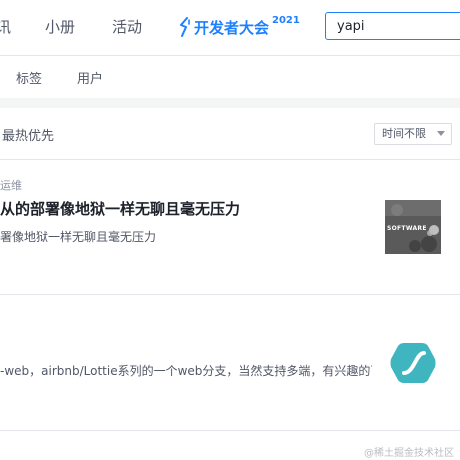 The width and height of the screenshot is (460, 460). I want to click on subnav-tab-tags: 标签, so click(29, 77).